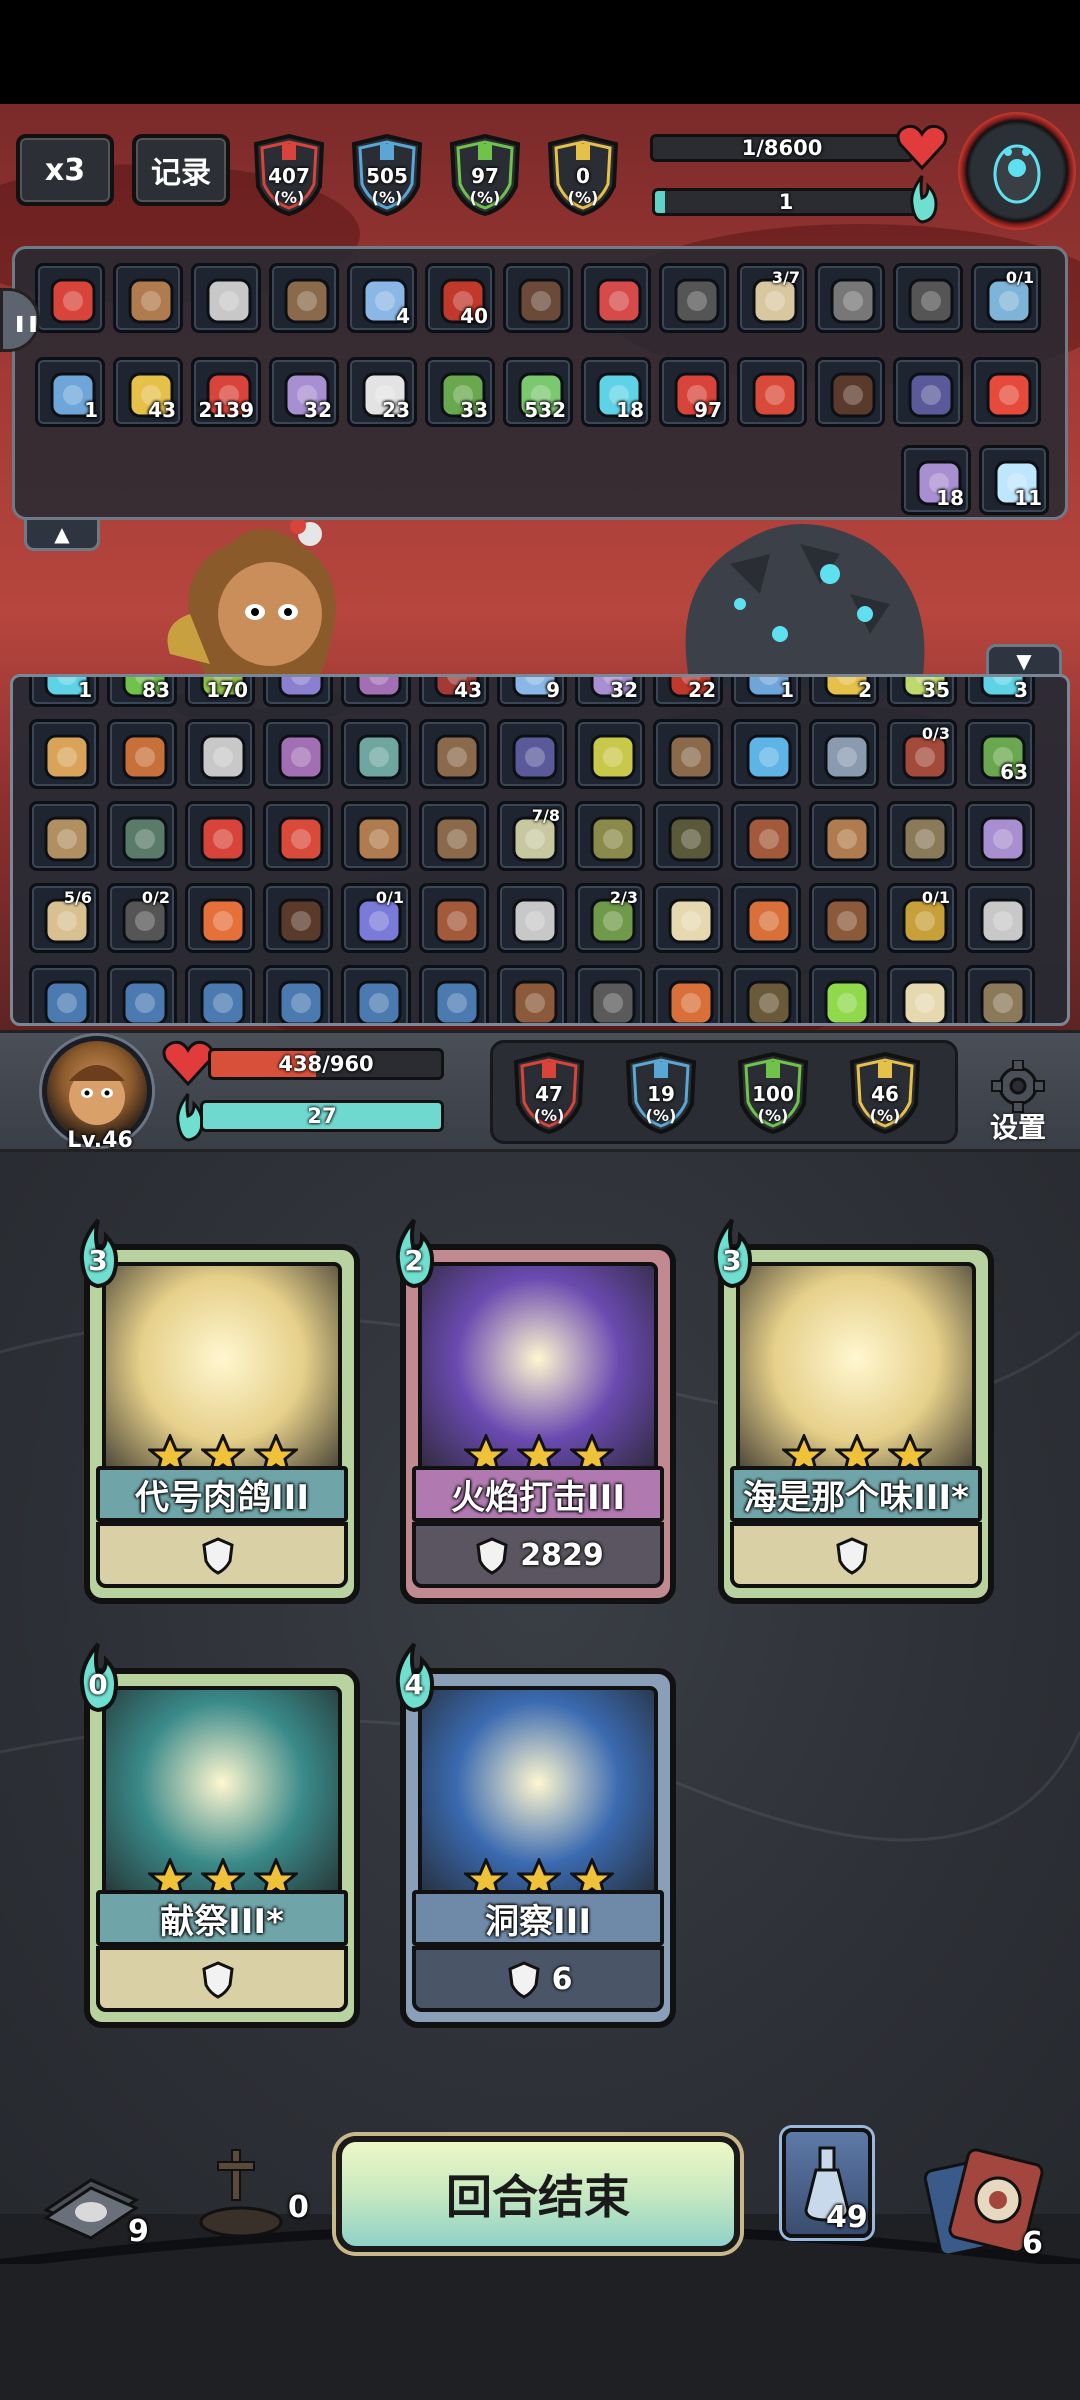  What do you see at coordinates (538, 2194) in the screenshot?
I see `end-turn-button: 回合结束` at bounding box center [538, 2194].